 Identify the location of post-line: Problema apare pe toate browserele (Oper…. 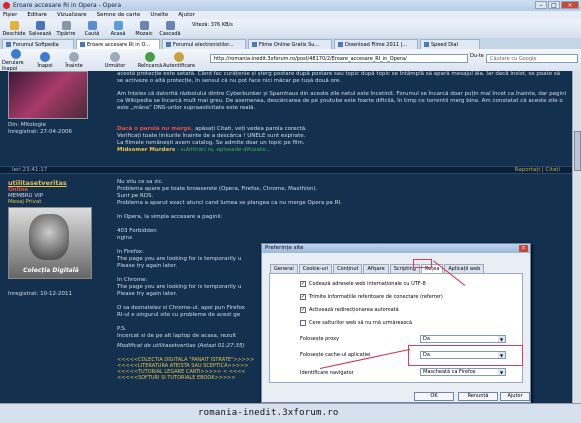
(217, 189).